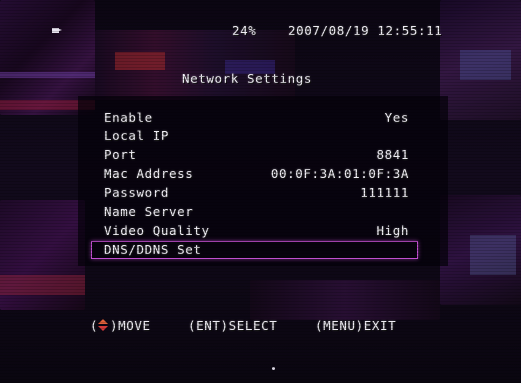 This screenshot has height=383, width=521. What do you see at coordinates (365, 30) in the screenshot?
I see `status-datetime: 2007/08/19 12:55:11` at bounding box center [365, 30].